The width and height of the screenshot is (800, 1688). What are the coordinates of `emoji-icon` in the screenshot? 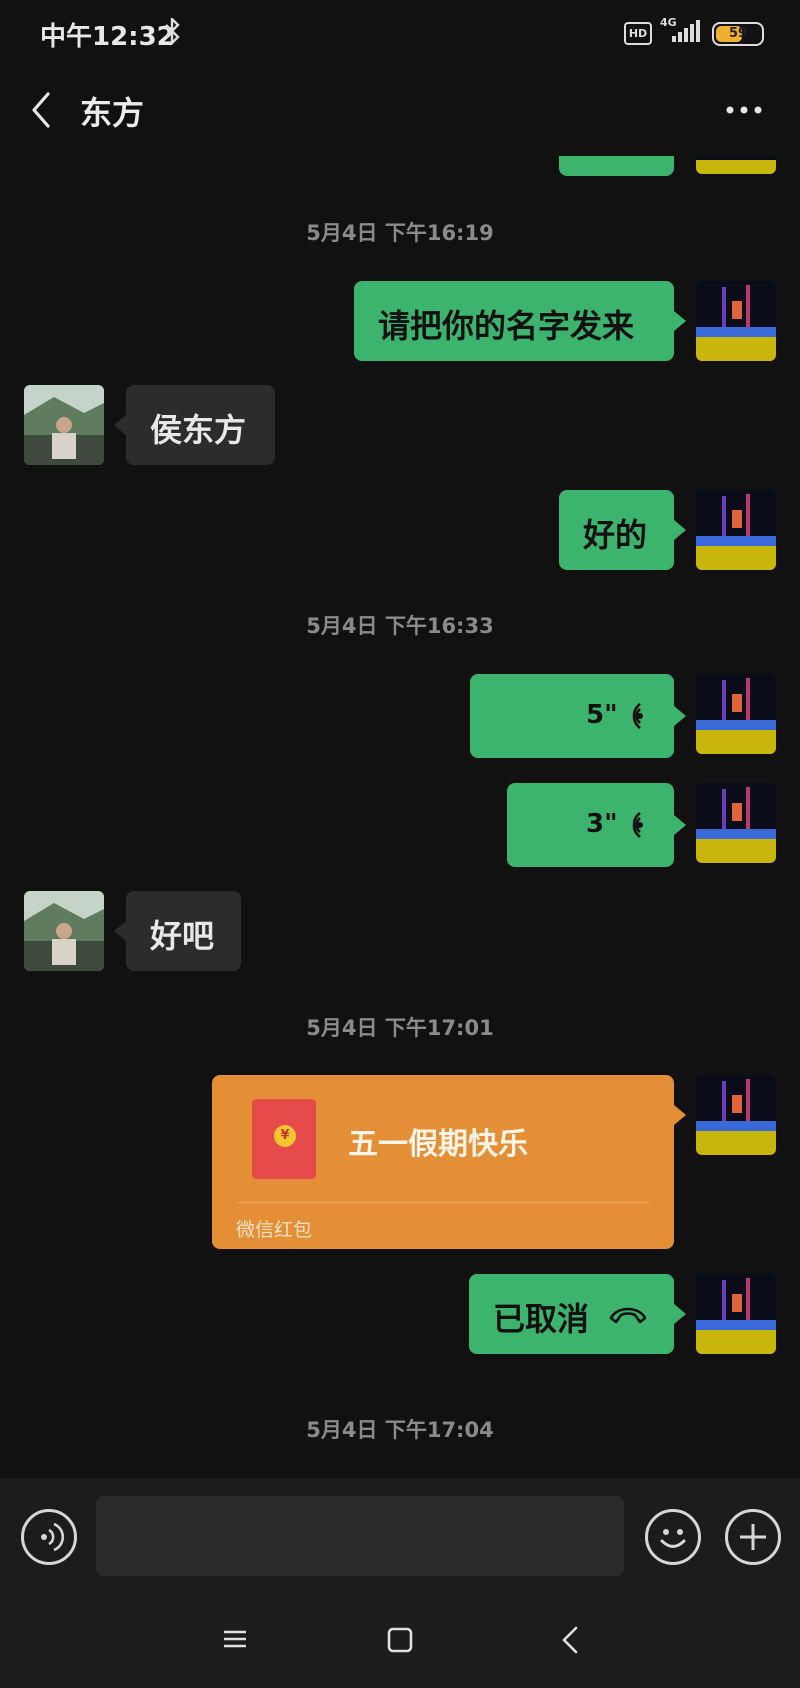 It's located at (673, 1538).